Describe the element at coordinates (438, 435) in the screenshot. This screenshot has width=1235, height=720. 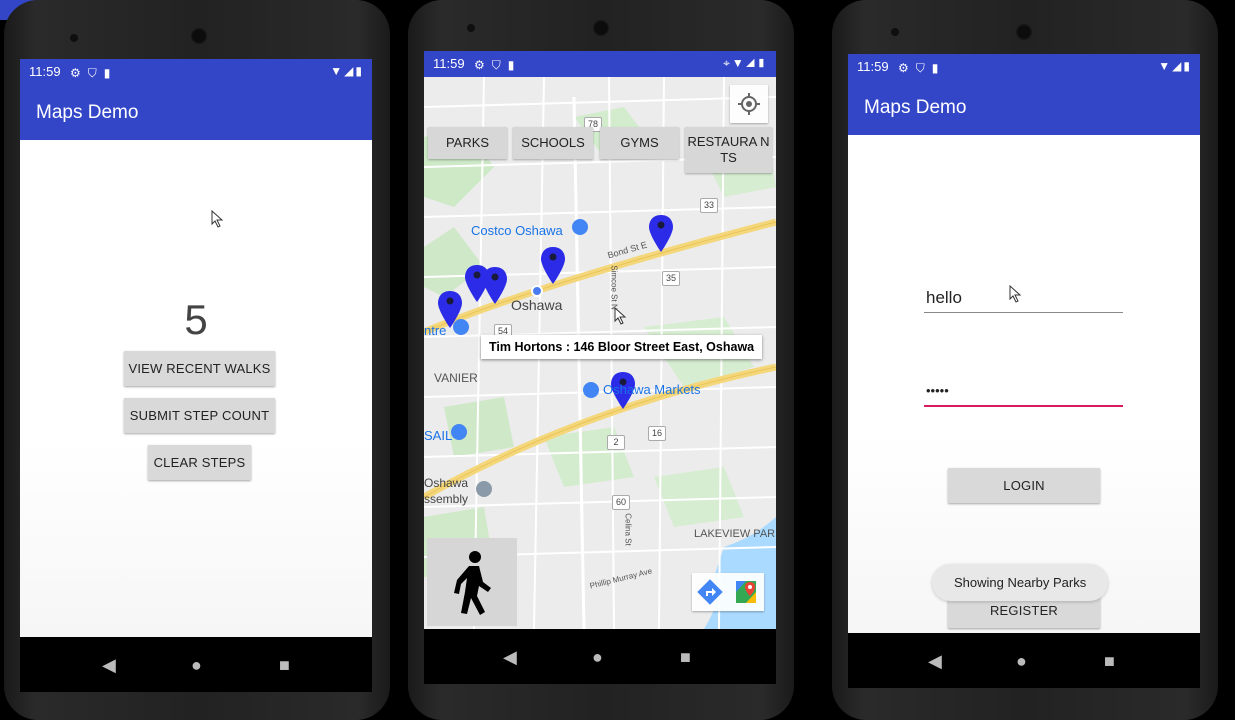
I see `map-label-sail: SAIL` at that location.